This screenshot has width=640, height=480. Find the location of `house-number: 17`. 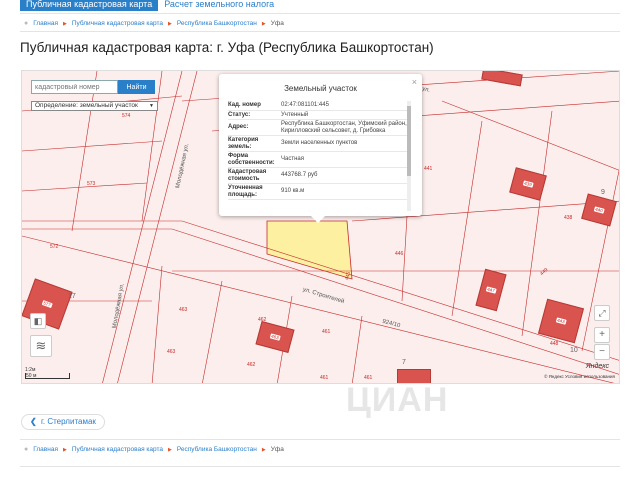

house-number: 17 is located at coordinates (72, 296).